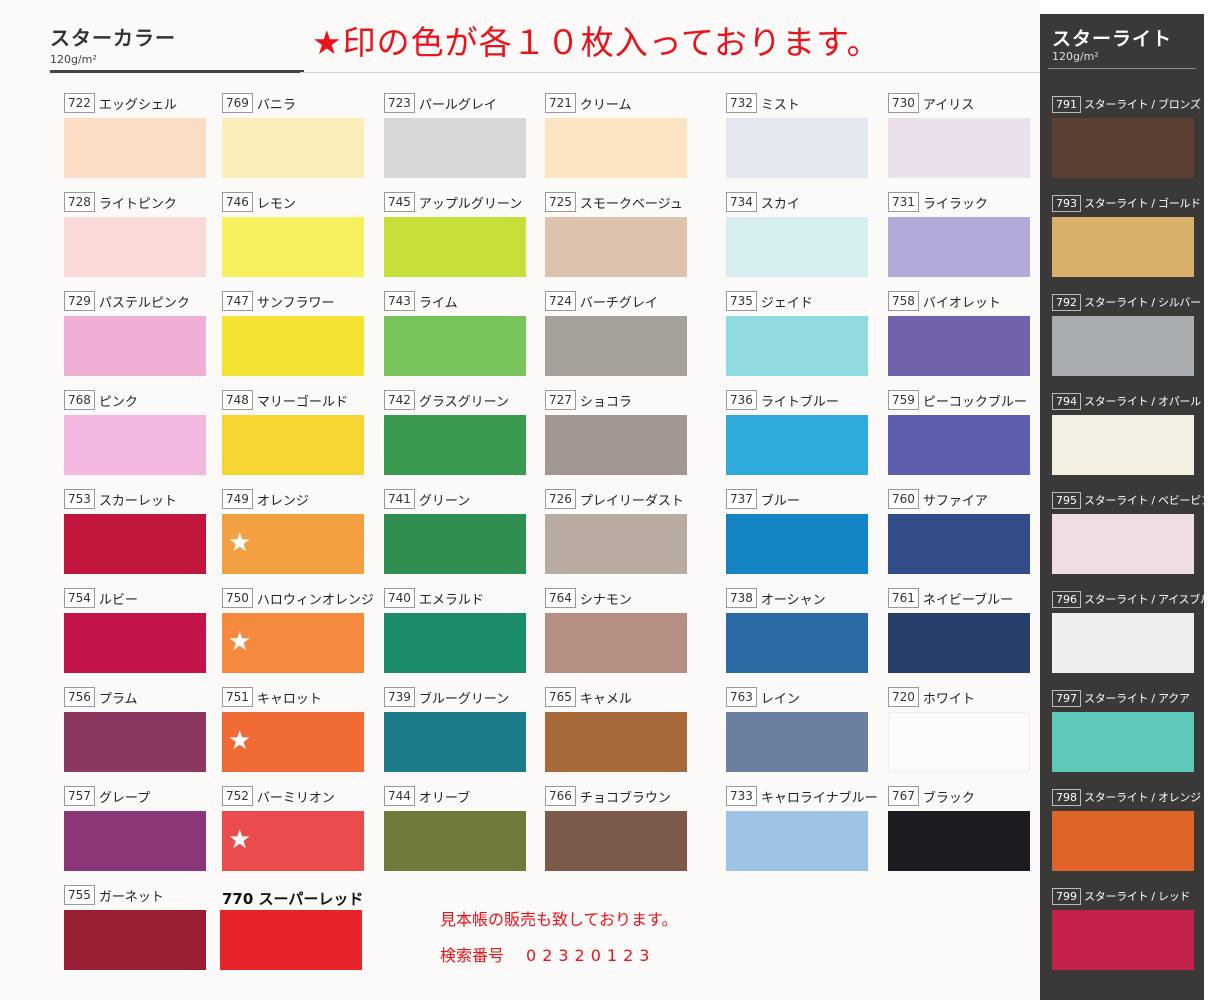 Image resolution: width=1214 pixels, height=1000 pixels. What do you see at coordinates (79, 202) in the screenshot?
I see `color-code: 728` at bounding box center [79, 202].